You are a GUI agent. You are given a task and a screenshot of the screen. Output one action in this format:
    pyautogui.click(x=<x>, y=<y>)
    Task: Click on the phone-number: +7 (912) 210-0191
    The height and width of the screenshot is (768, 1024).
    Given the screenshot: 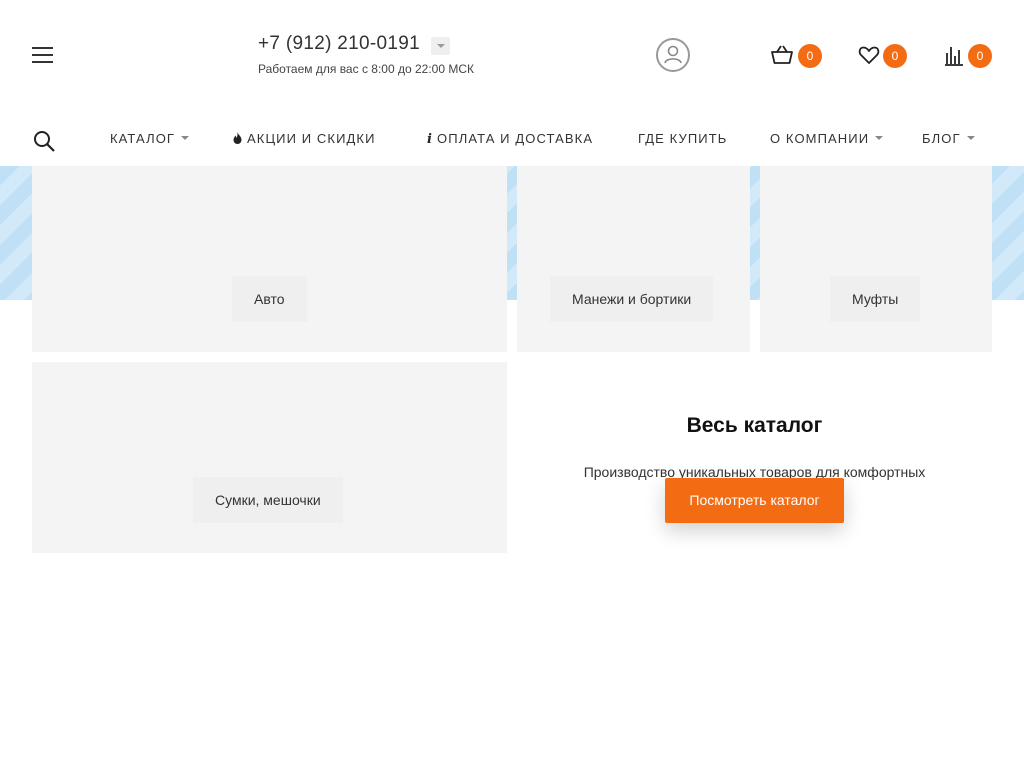 What is the action you would take?
    pyautogui.click(x=339, y=44)
    